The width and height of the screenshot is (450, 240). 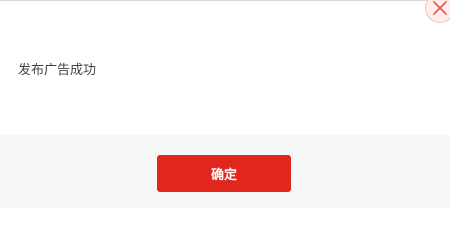 What do you see at coordinates (440, 8) in the screenshot?
I see `close-icon` at bounding box center [440, 8].